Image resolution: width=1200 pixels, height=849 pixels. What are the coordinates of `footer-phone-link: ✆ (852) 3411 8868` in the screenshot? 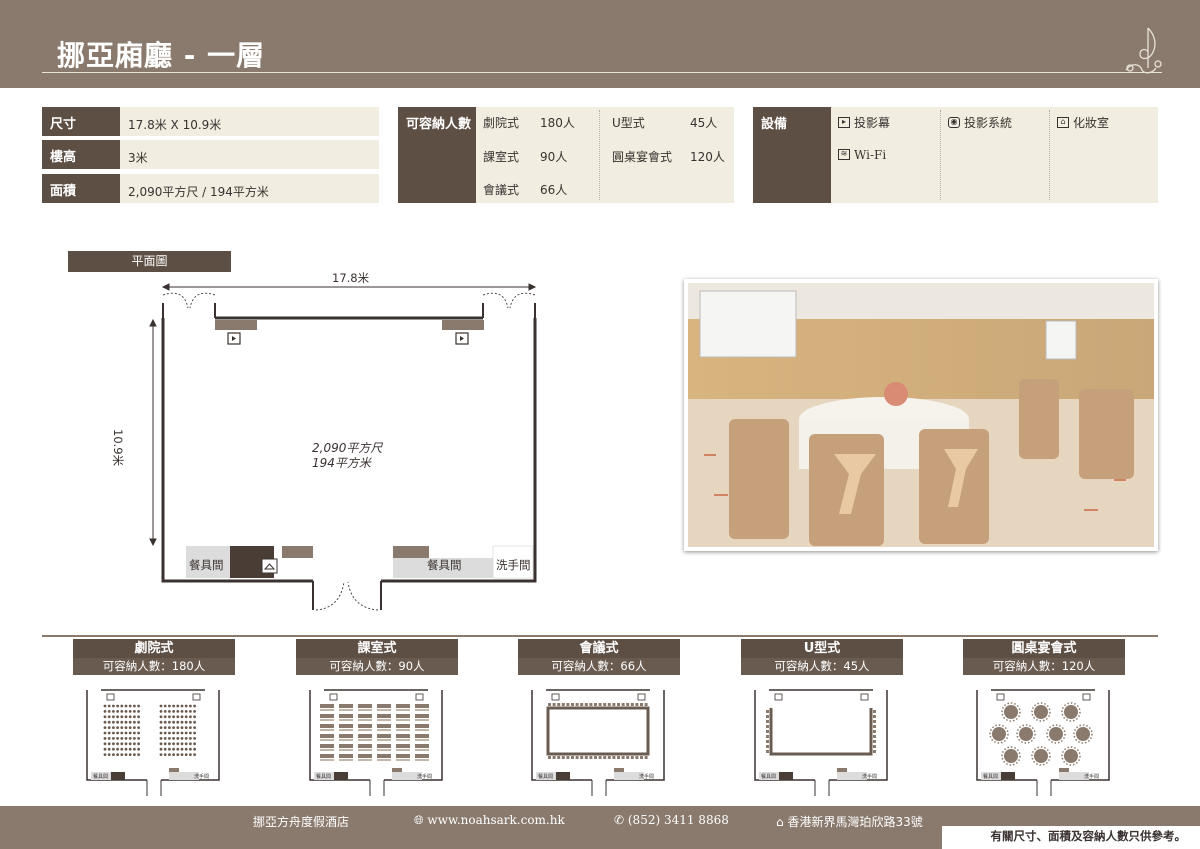 It's located at (671, 820).